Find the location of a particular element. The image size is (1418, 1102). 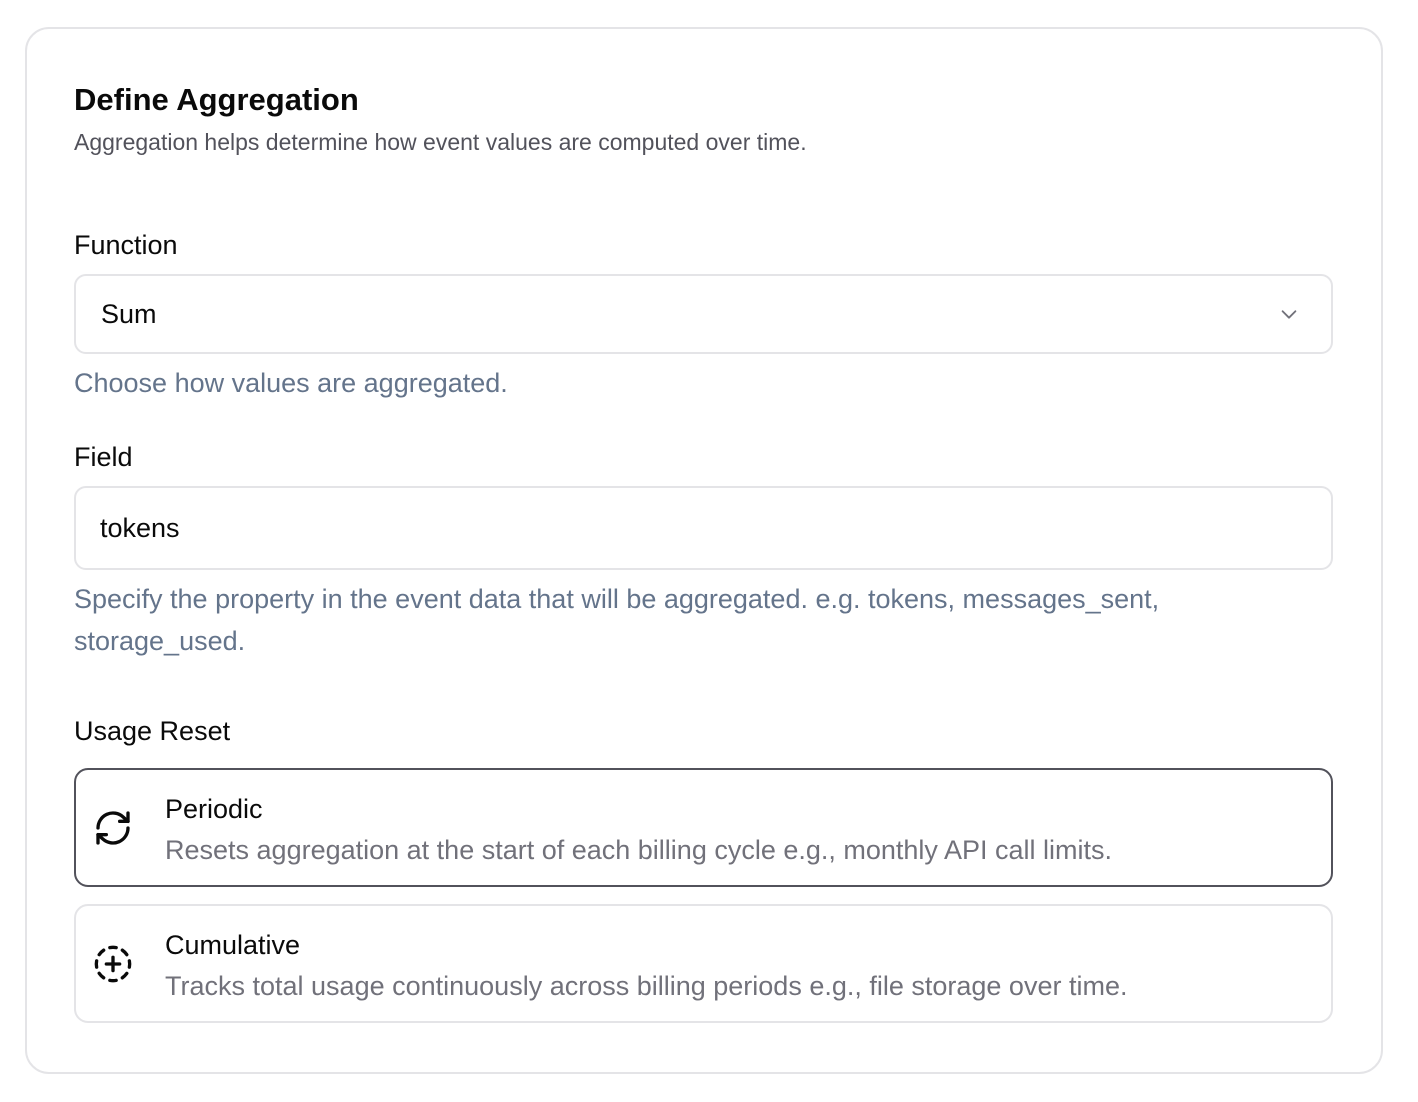

chevron-down-icon is located at coordinates (1289, 314).